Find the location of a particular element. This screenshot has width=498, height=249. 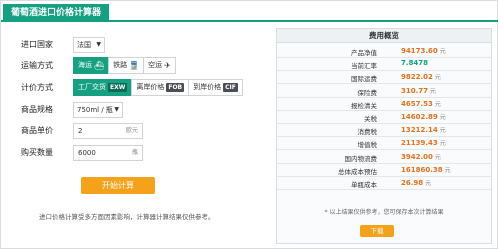

unit-price-unit: 欧元 is located at coordinates (131, 130).